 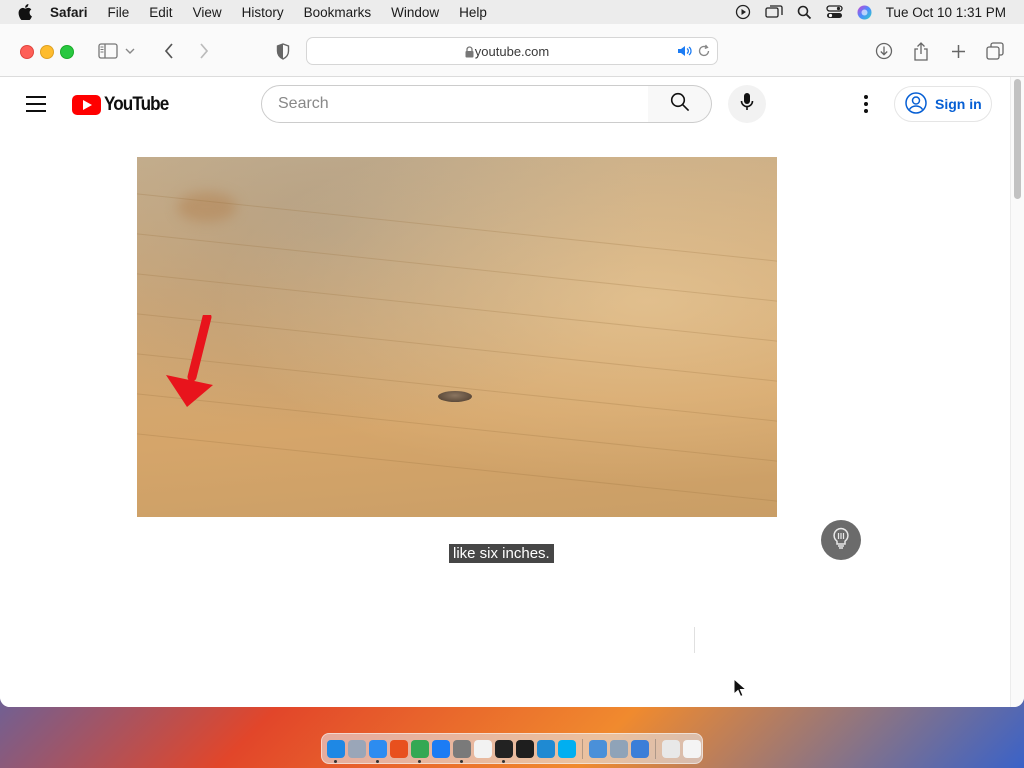 What do you see at coordinates (420, 751) in the screenshot?
I see `dock-chrome-icon` at bounding box center [420, 751].